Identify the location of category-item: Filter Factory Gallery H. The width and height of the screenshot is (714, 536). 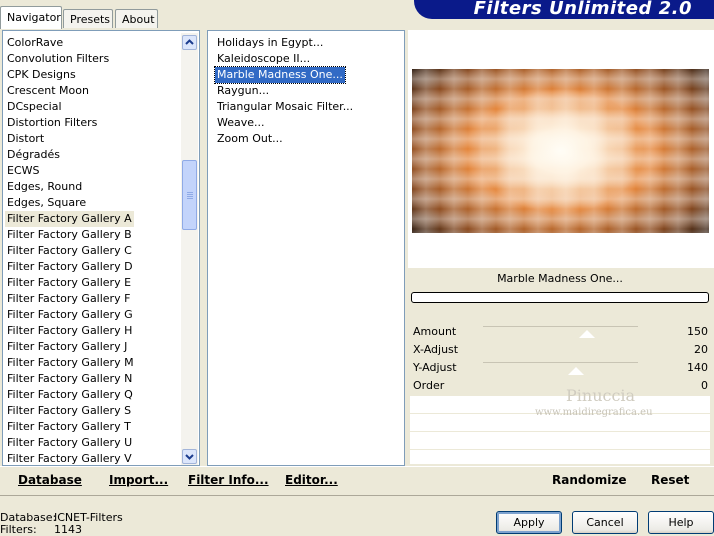
(69, 331).